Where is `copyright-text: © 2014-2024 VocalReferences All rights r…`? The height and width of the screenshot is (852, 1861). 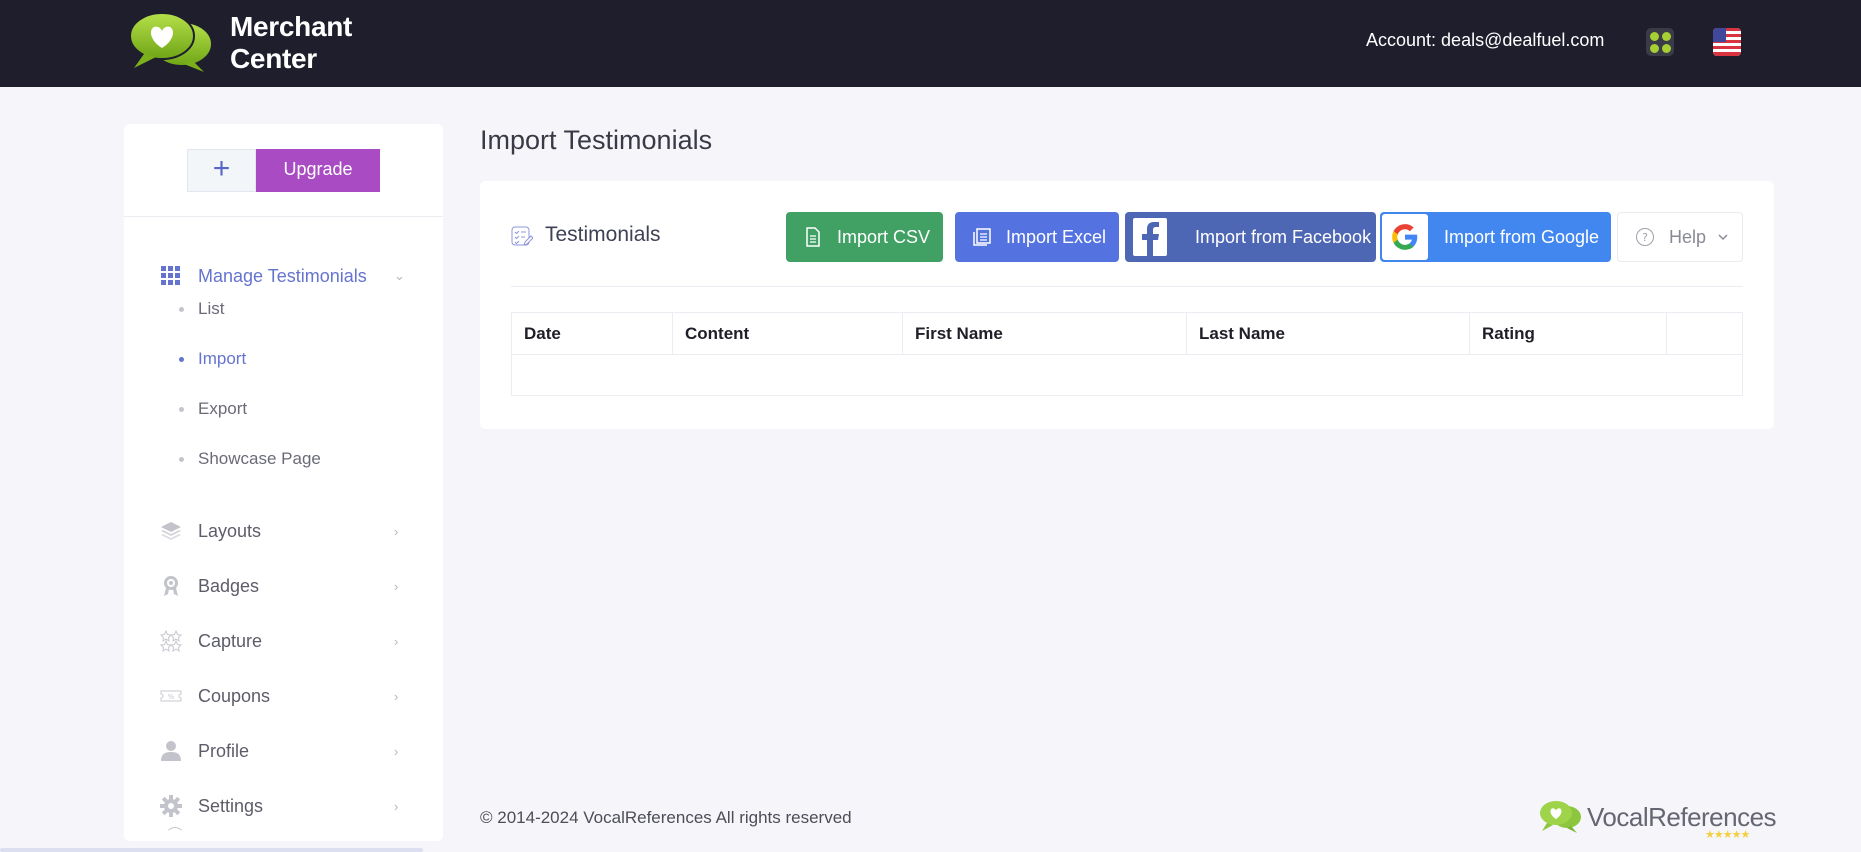
copyright-text: © 2014-2024 VocalReferences All rights r… is located at coordinates (666, 817).